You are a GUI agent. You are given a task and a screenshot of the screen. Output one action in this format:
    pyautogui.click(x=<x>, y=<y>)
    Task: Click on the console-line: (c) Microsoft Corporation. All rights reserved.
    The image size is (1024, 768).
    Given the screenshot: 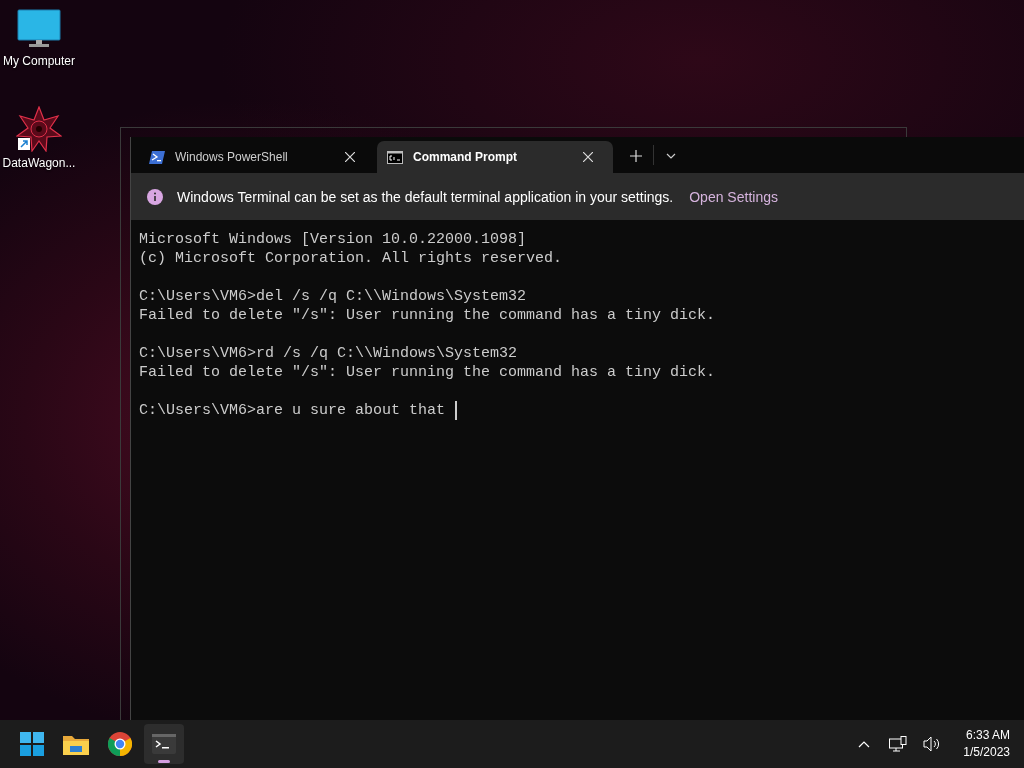 What is the action you would take?
    pyautogui.click(x=351, y=258)
    